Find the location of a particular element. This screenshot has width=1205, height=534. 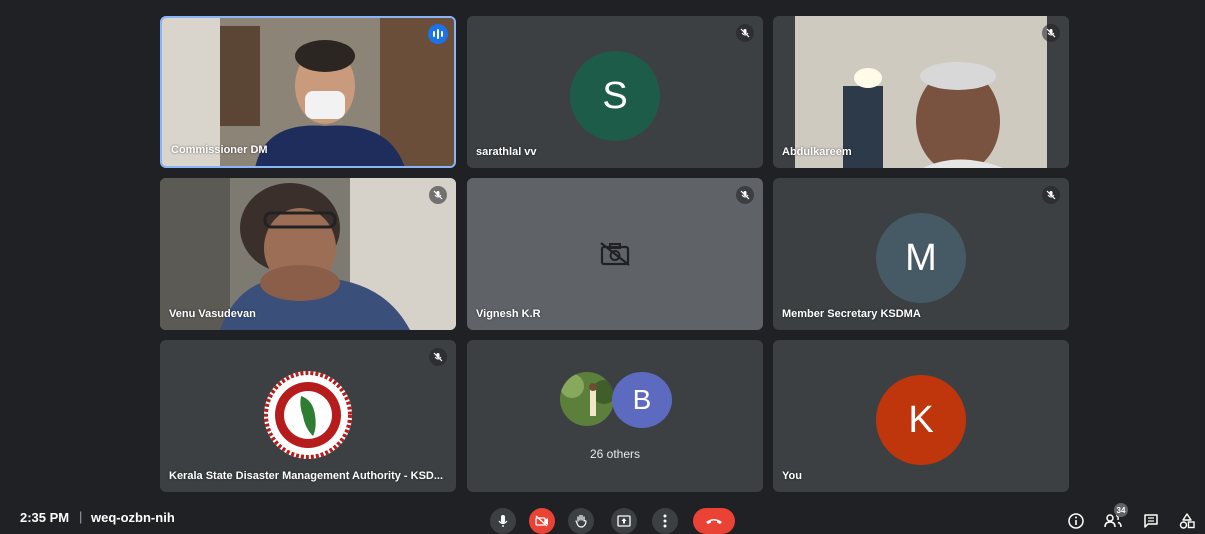

present-screen-button is located at coordinates (624, 521).